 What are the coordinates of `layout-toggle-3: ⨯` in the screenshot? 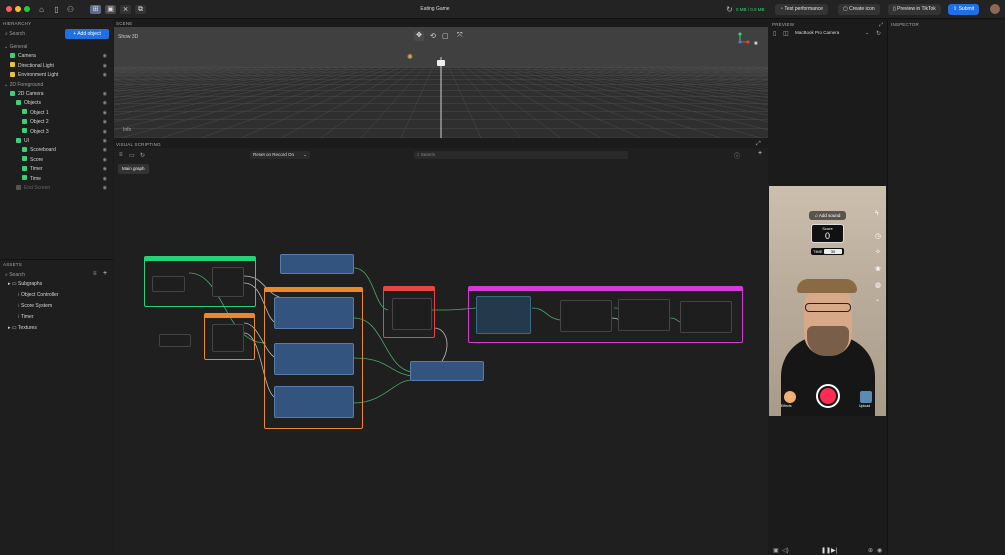 It's located at (125, 9).